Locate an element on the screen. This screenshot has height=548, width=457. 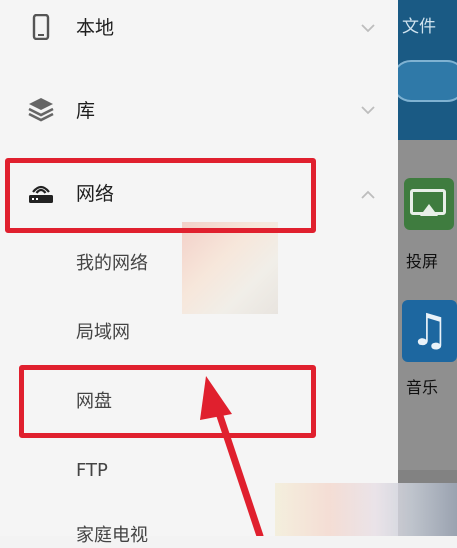
subitem-home-tv: 家庭电视 is located at coordinates (112, 536).